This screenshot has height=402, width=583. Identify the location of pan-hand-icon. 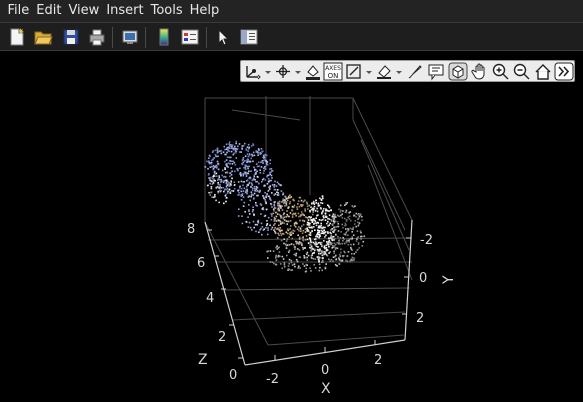
(480, 71).